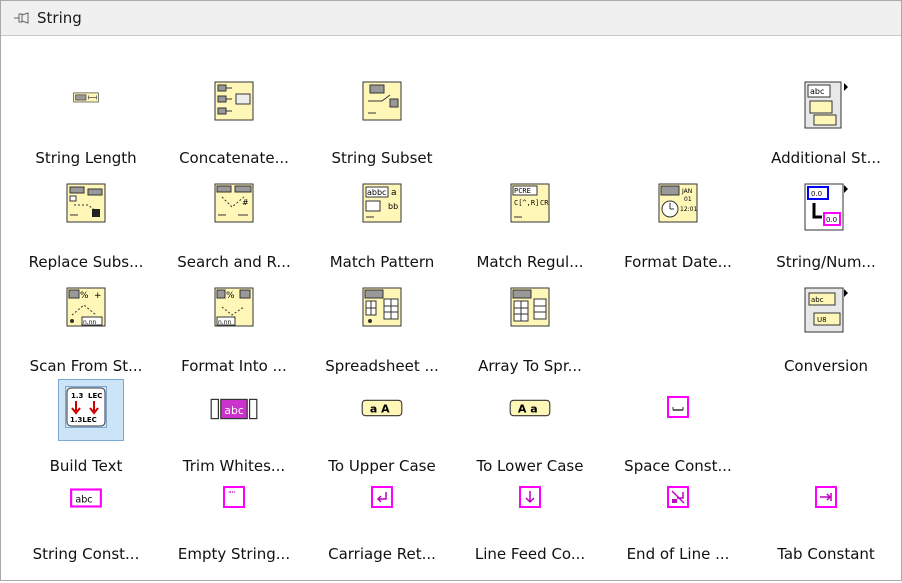 The width and height of the screenshot is (902, 583). Describe the element at coordinates (77, 396) in the screenshot. I see `svg-text: 1.3` at that location.